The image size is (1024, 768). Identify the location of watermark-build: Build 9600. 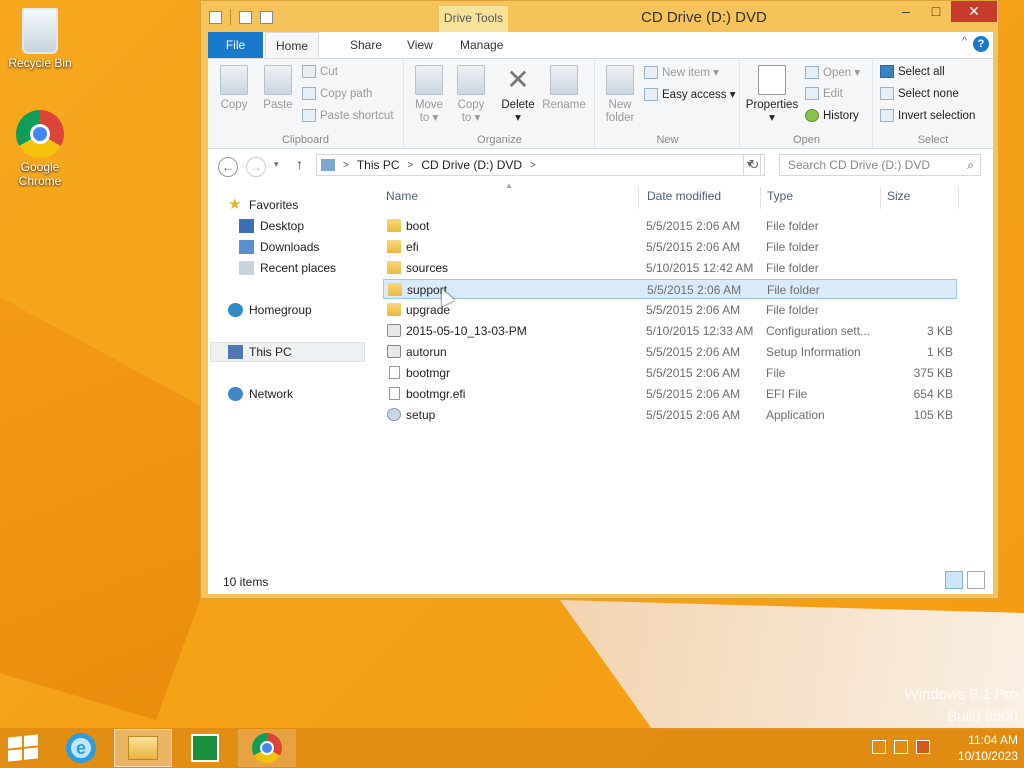
(982, 716).